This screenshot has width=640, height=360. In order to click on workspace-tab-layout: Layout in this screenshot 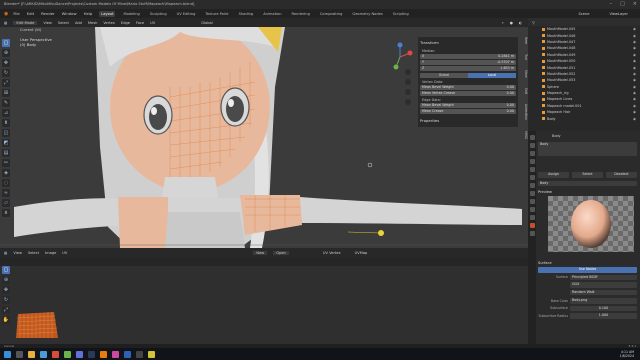, I will do `click(107, 13)`.